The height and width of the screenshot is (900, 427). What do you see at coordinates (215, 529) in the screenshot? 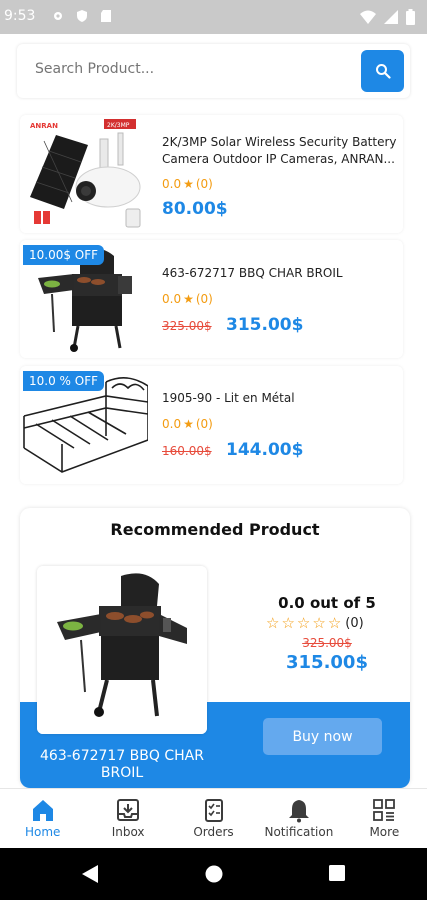
I see `recommended-title: Recommended Product` at bounding box center [215, 529].